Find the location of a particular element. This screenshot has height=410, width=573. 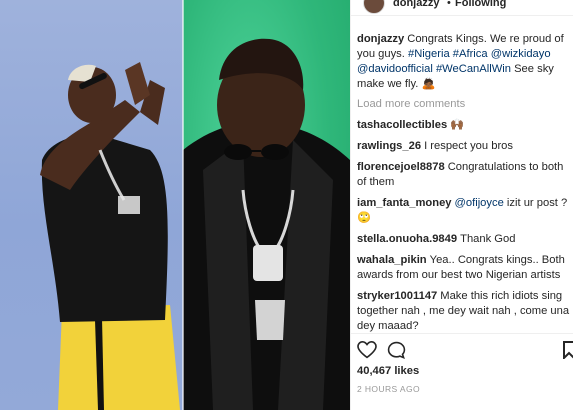

mention-wizkidayo: @wizkidayo is located at coordinates (521, 54).